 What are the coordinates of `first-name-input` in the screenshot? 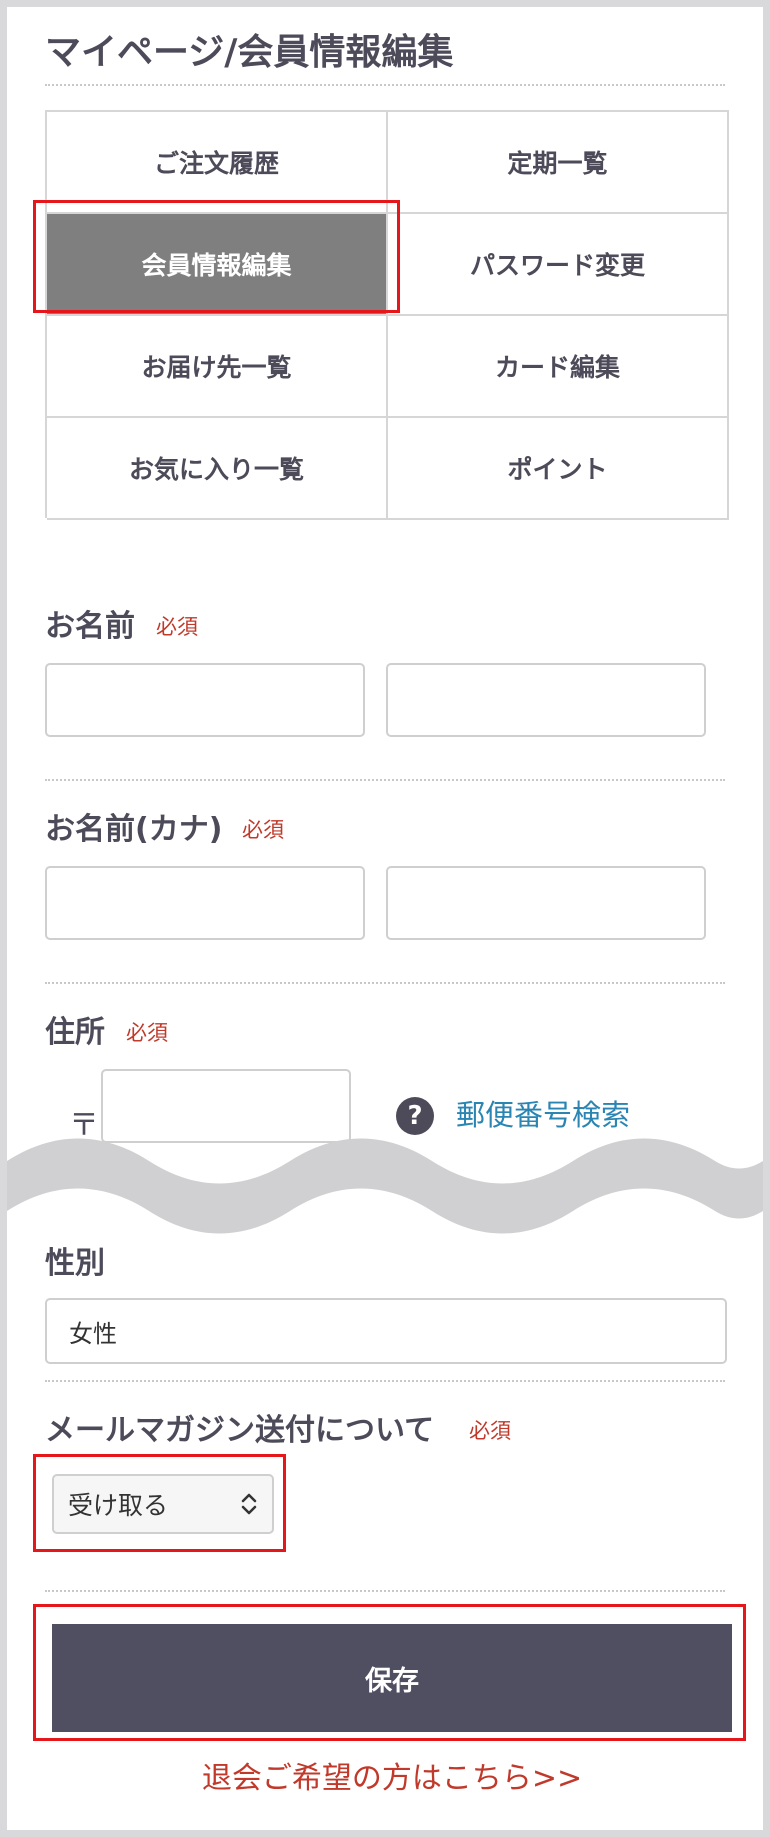 It's located at (546, 700).